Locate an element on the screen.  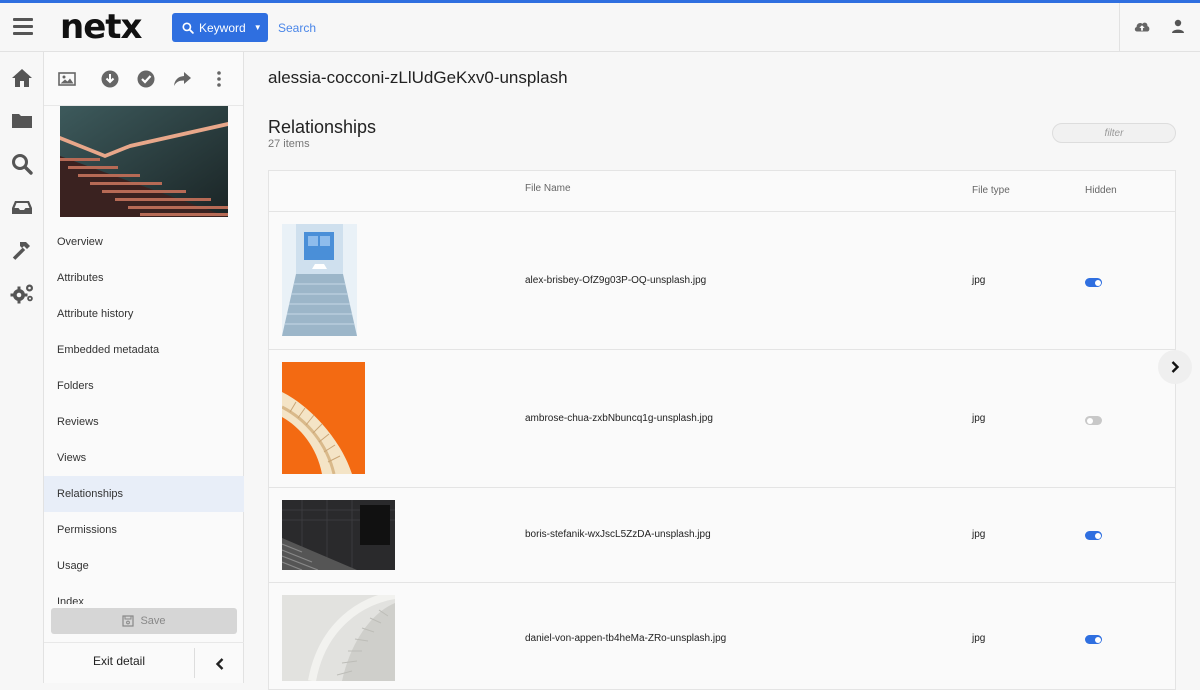
menu-item-reviews: Reviews is located at coordinates (144, 422).